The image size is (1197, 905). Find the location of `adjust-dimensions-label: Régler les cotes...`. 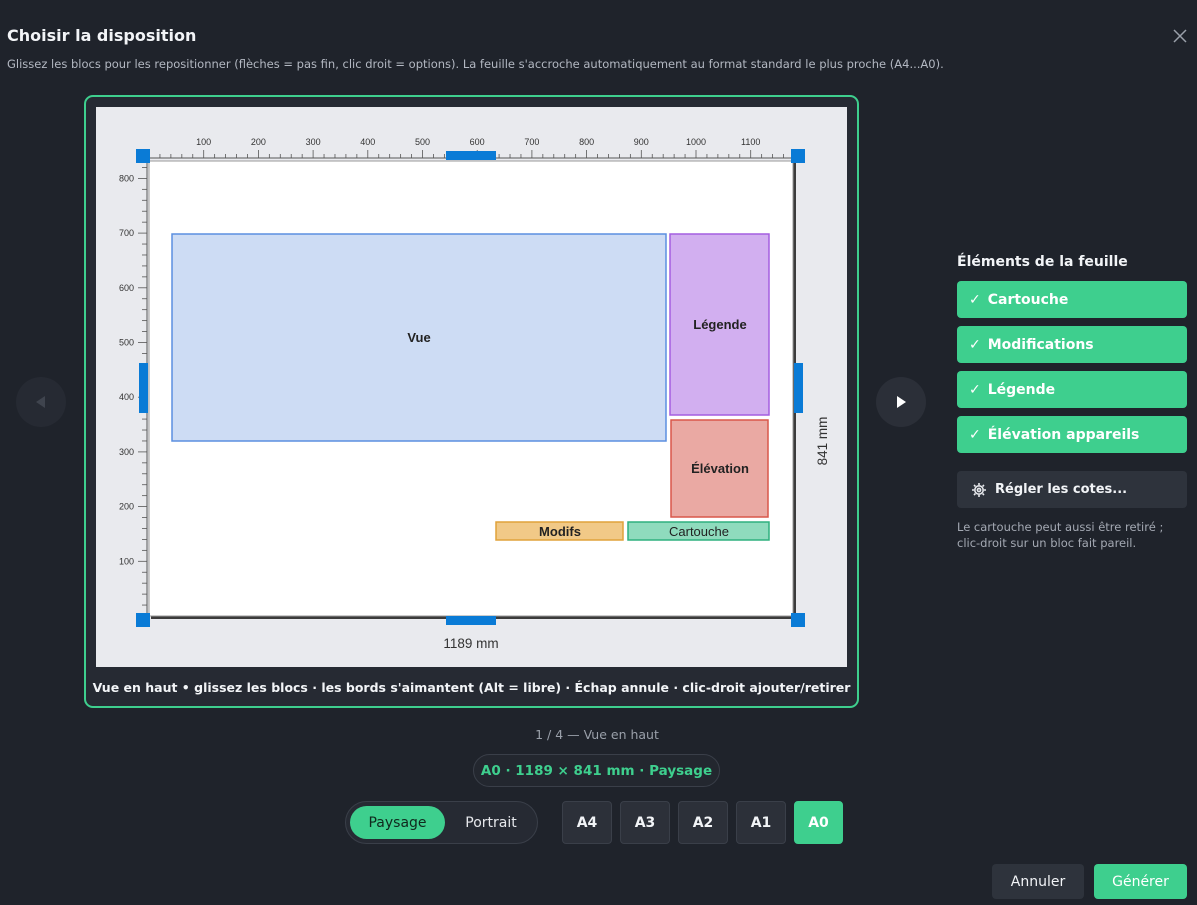

adjust-dimensions-label: Régler les cotes... is located at coordinates (1061, 489).